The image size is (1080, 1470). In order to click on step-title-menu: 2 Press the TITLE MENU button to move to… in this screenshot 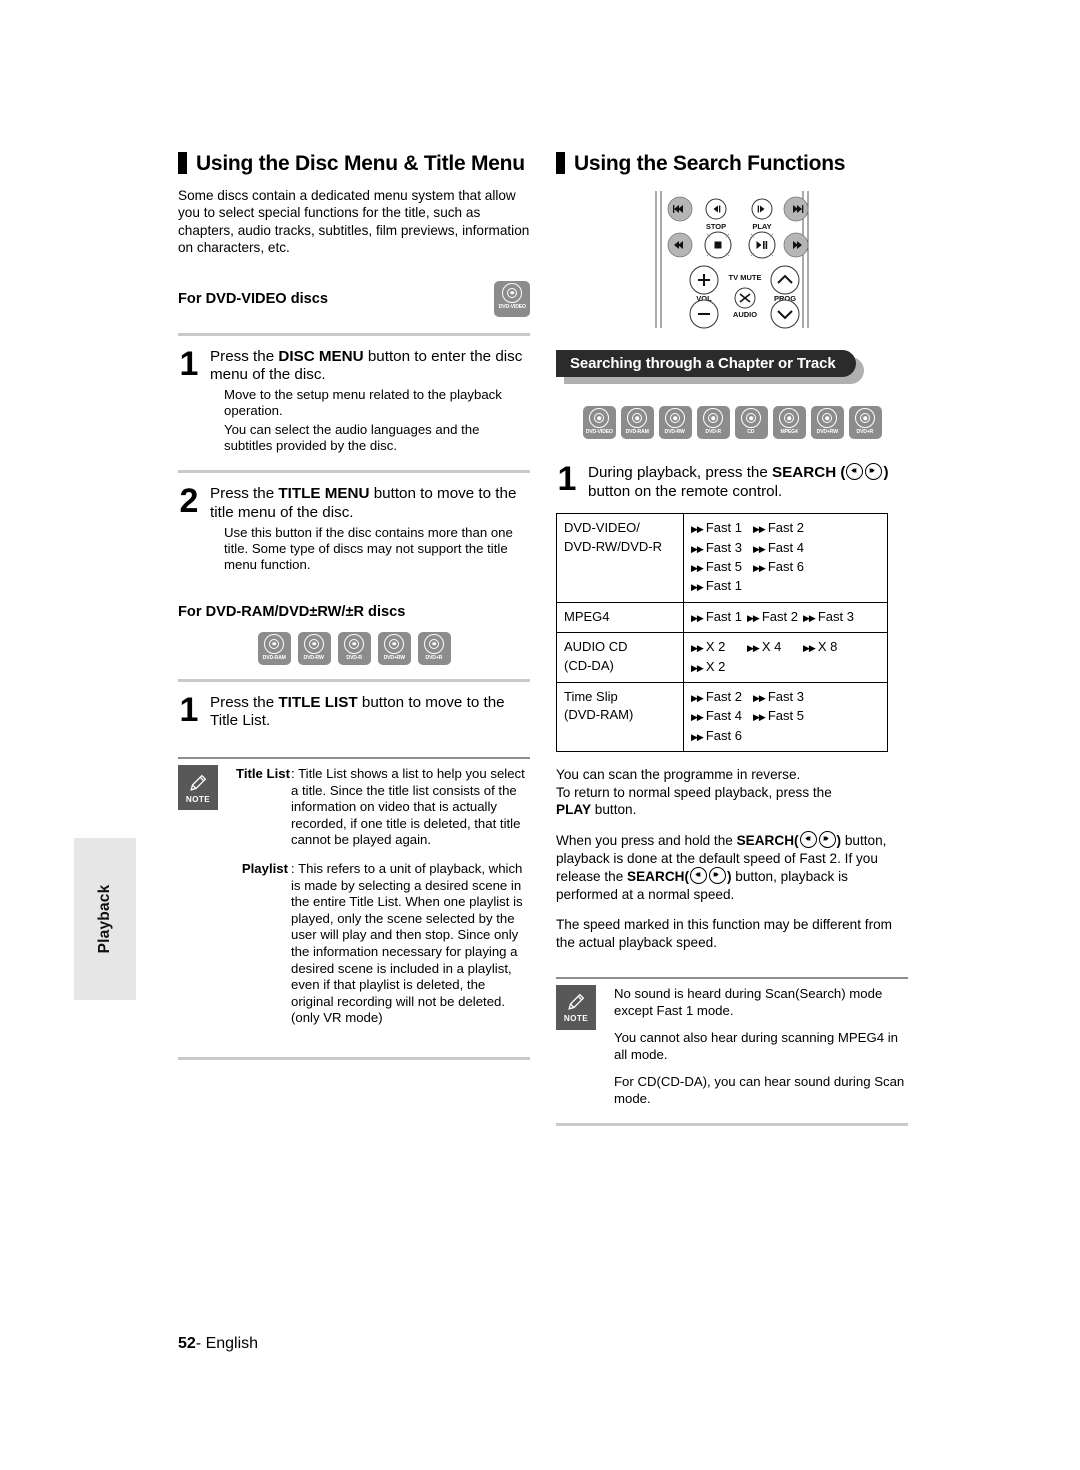, I will do `click(354, 527)`.